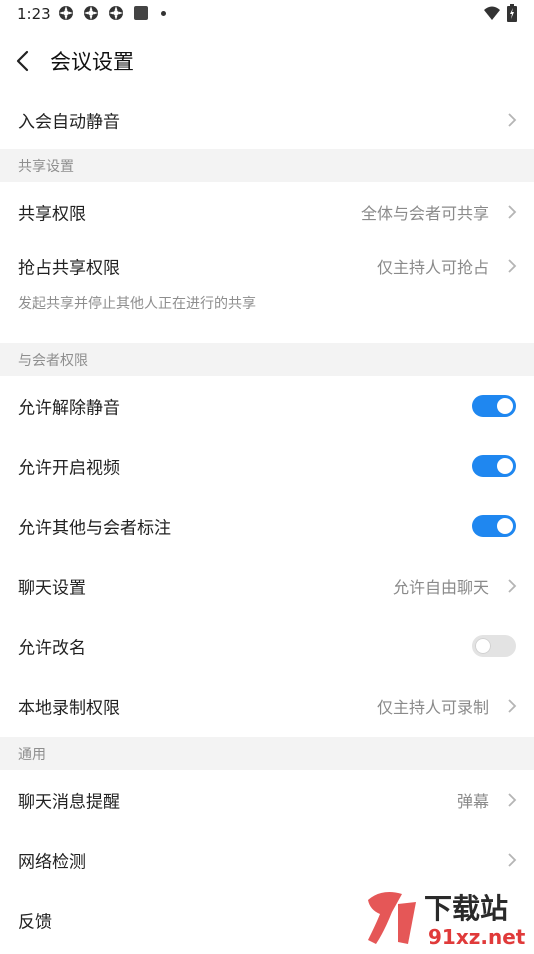  I want to click on watermark-logo-icon: 下载站 91xz.net, so click(447, 920).